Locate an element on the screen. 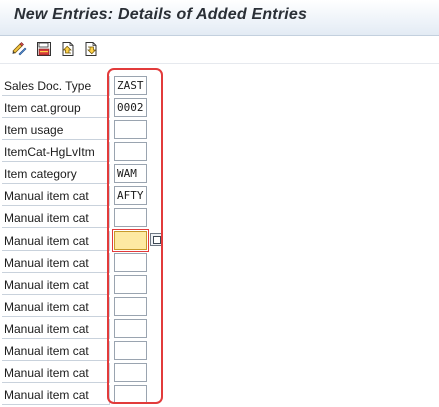  field-label: Item cat.group is located at coordinates (56, 108).